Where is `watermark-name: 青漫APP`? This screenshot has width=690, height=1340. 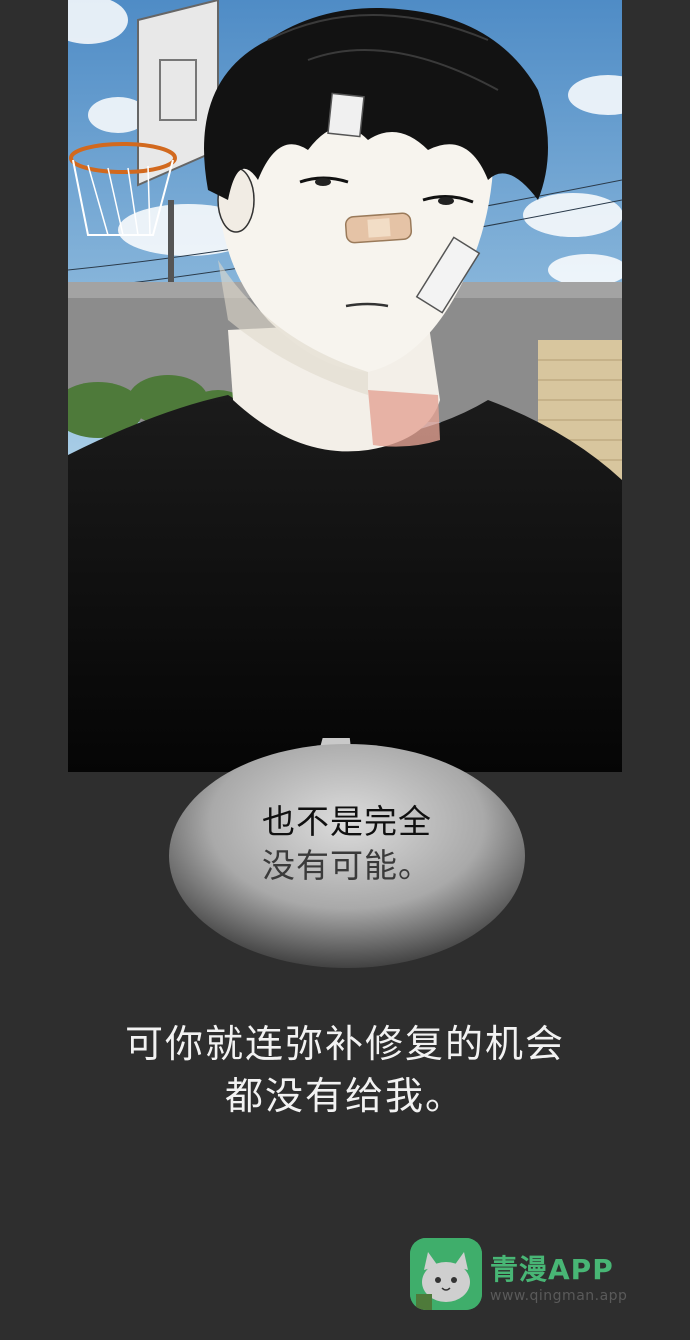 watermark-name: 青漫APP is located at coordinates (552, 1269).